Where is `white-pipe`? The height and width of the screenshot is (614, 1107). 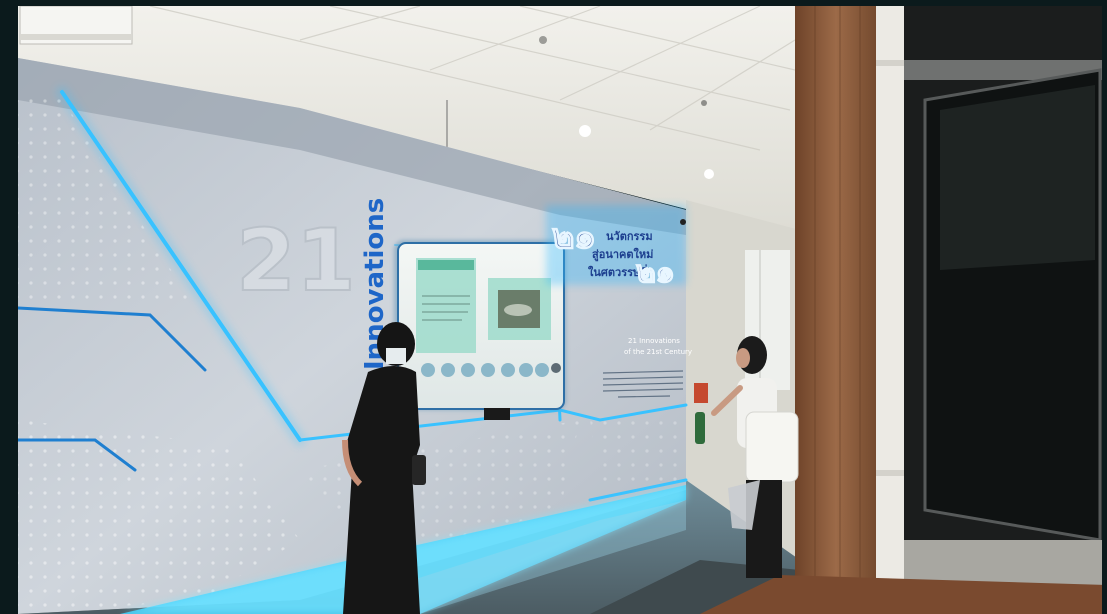
white-pipe is located at coordinates (890, 310).